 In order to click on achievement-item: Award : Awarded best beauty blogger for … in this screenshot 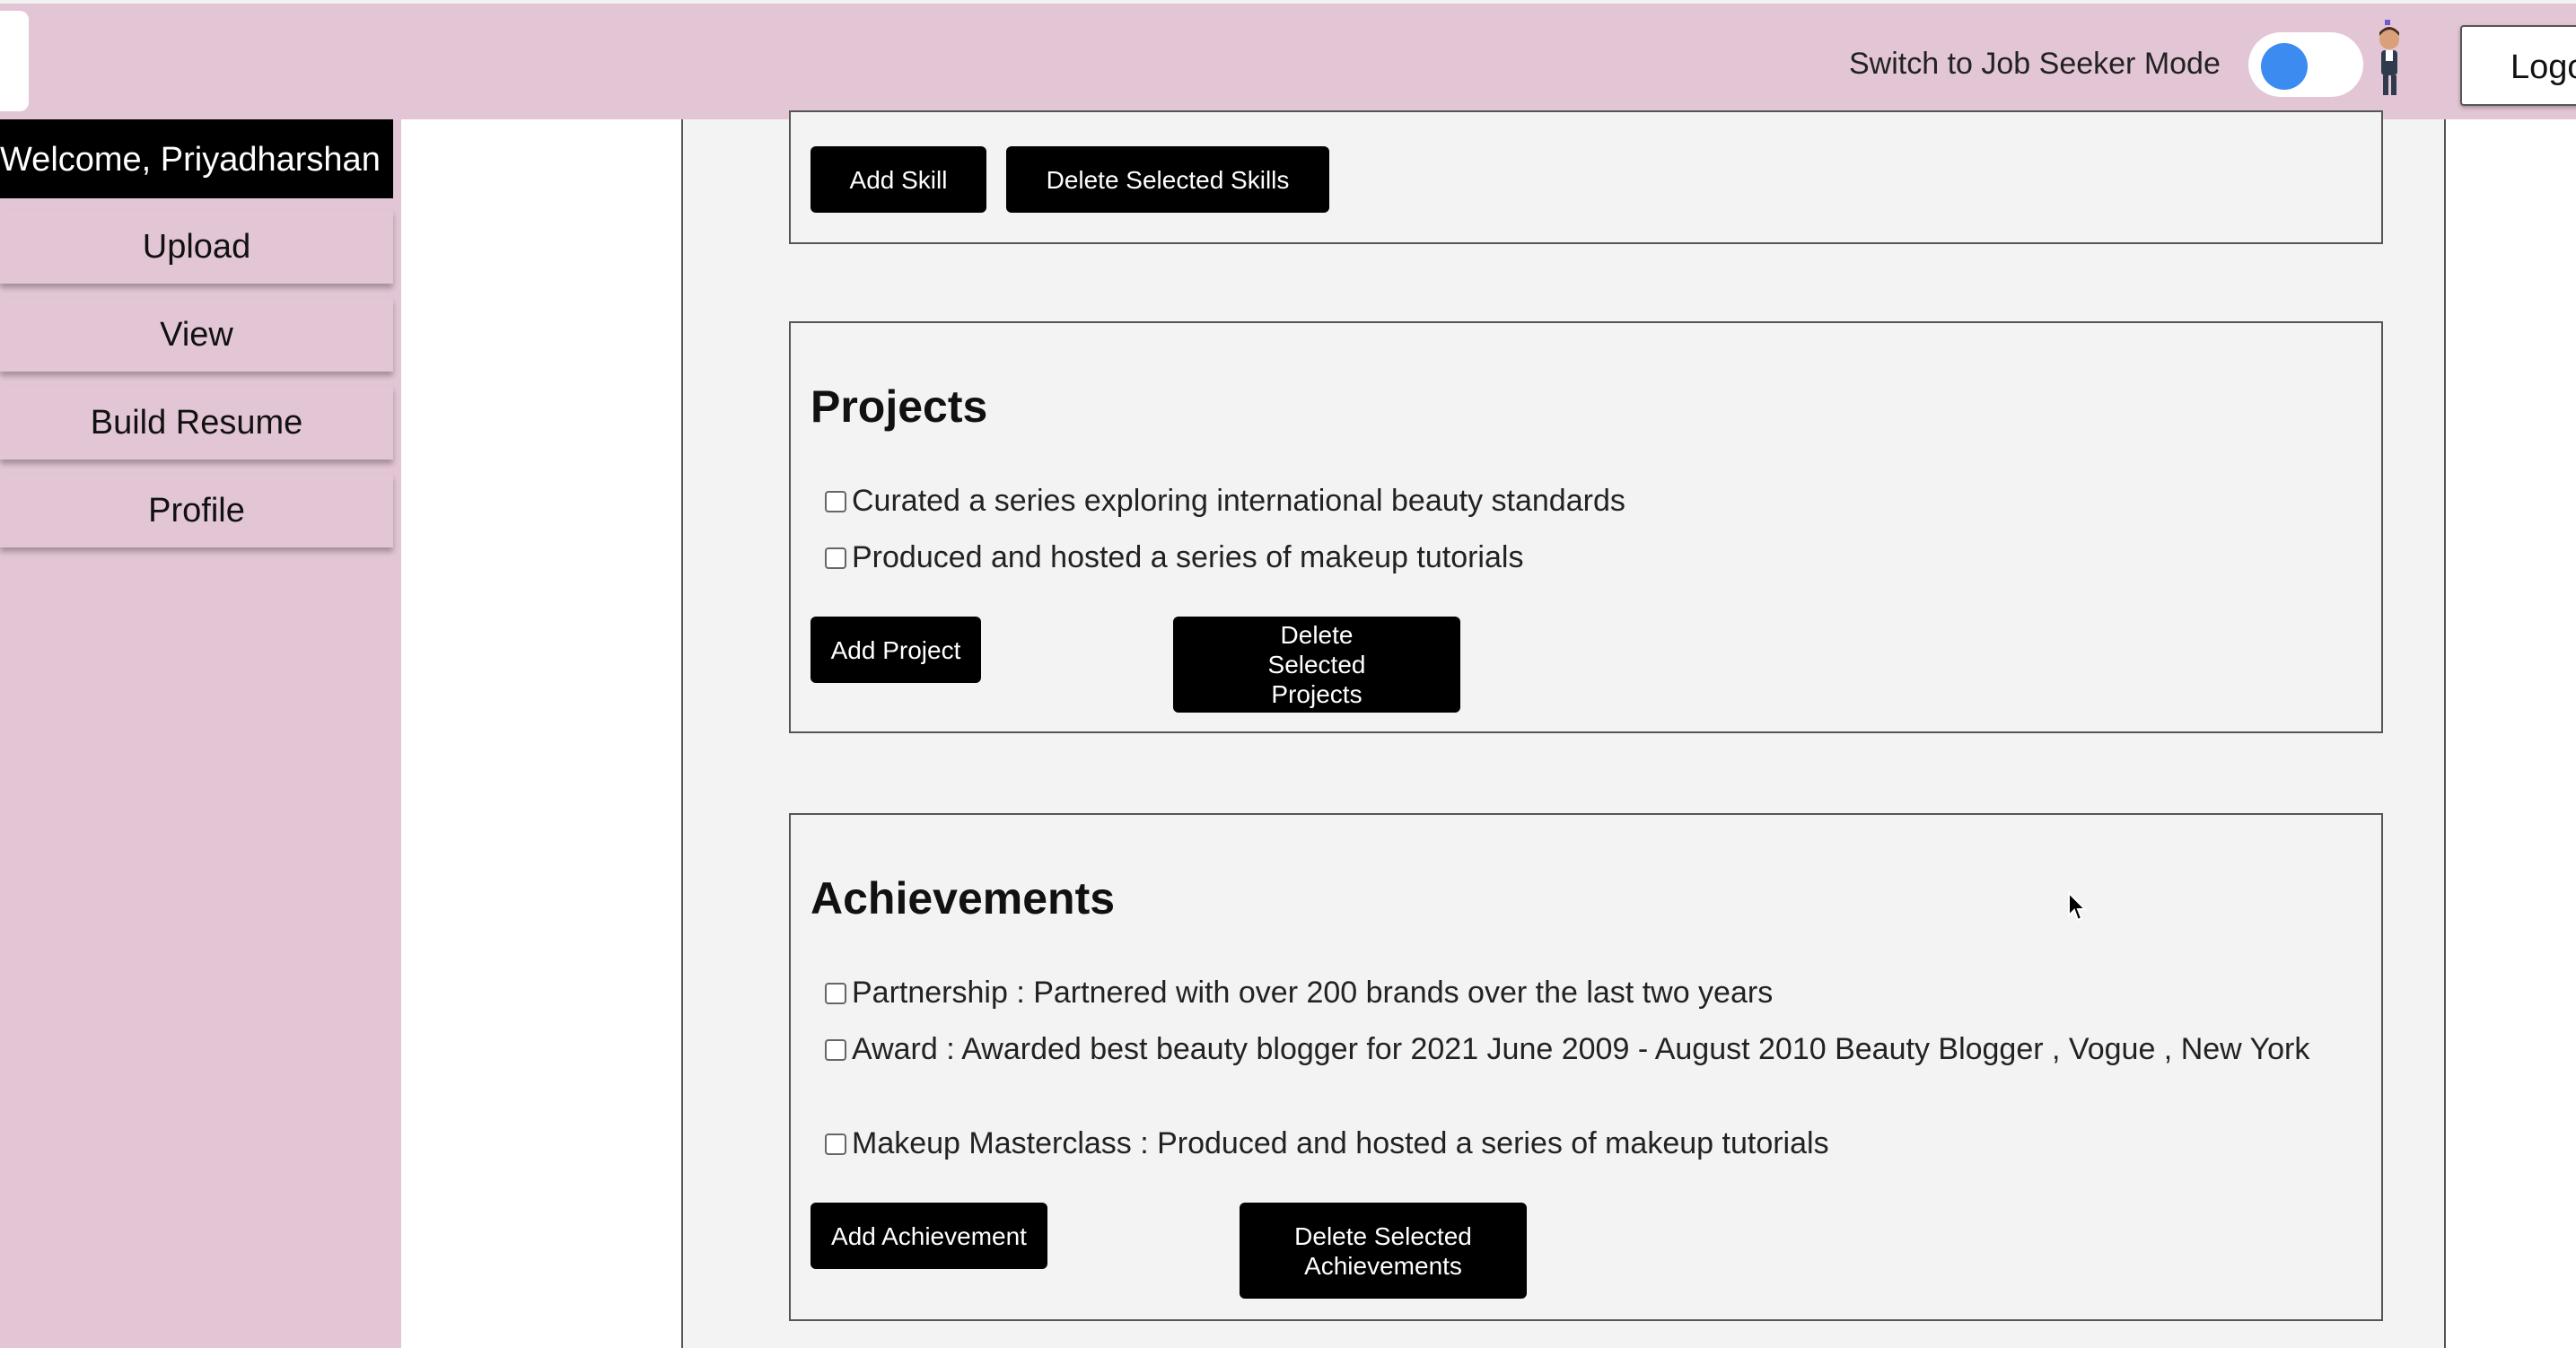, I will do `click(1591, 1049)`.